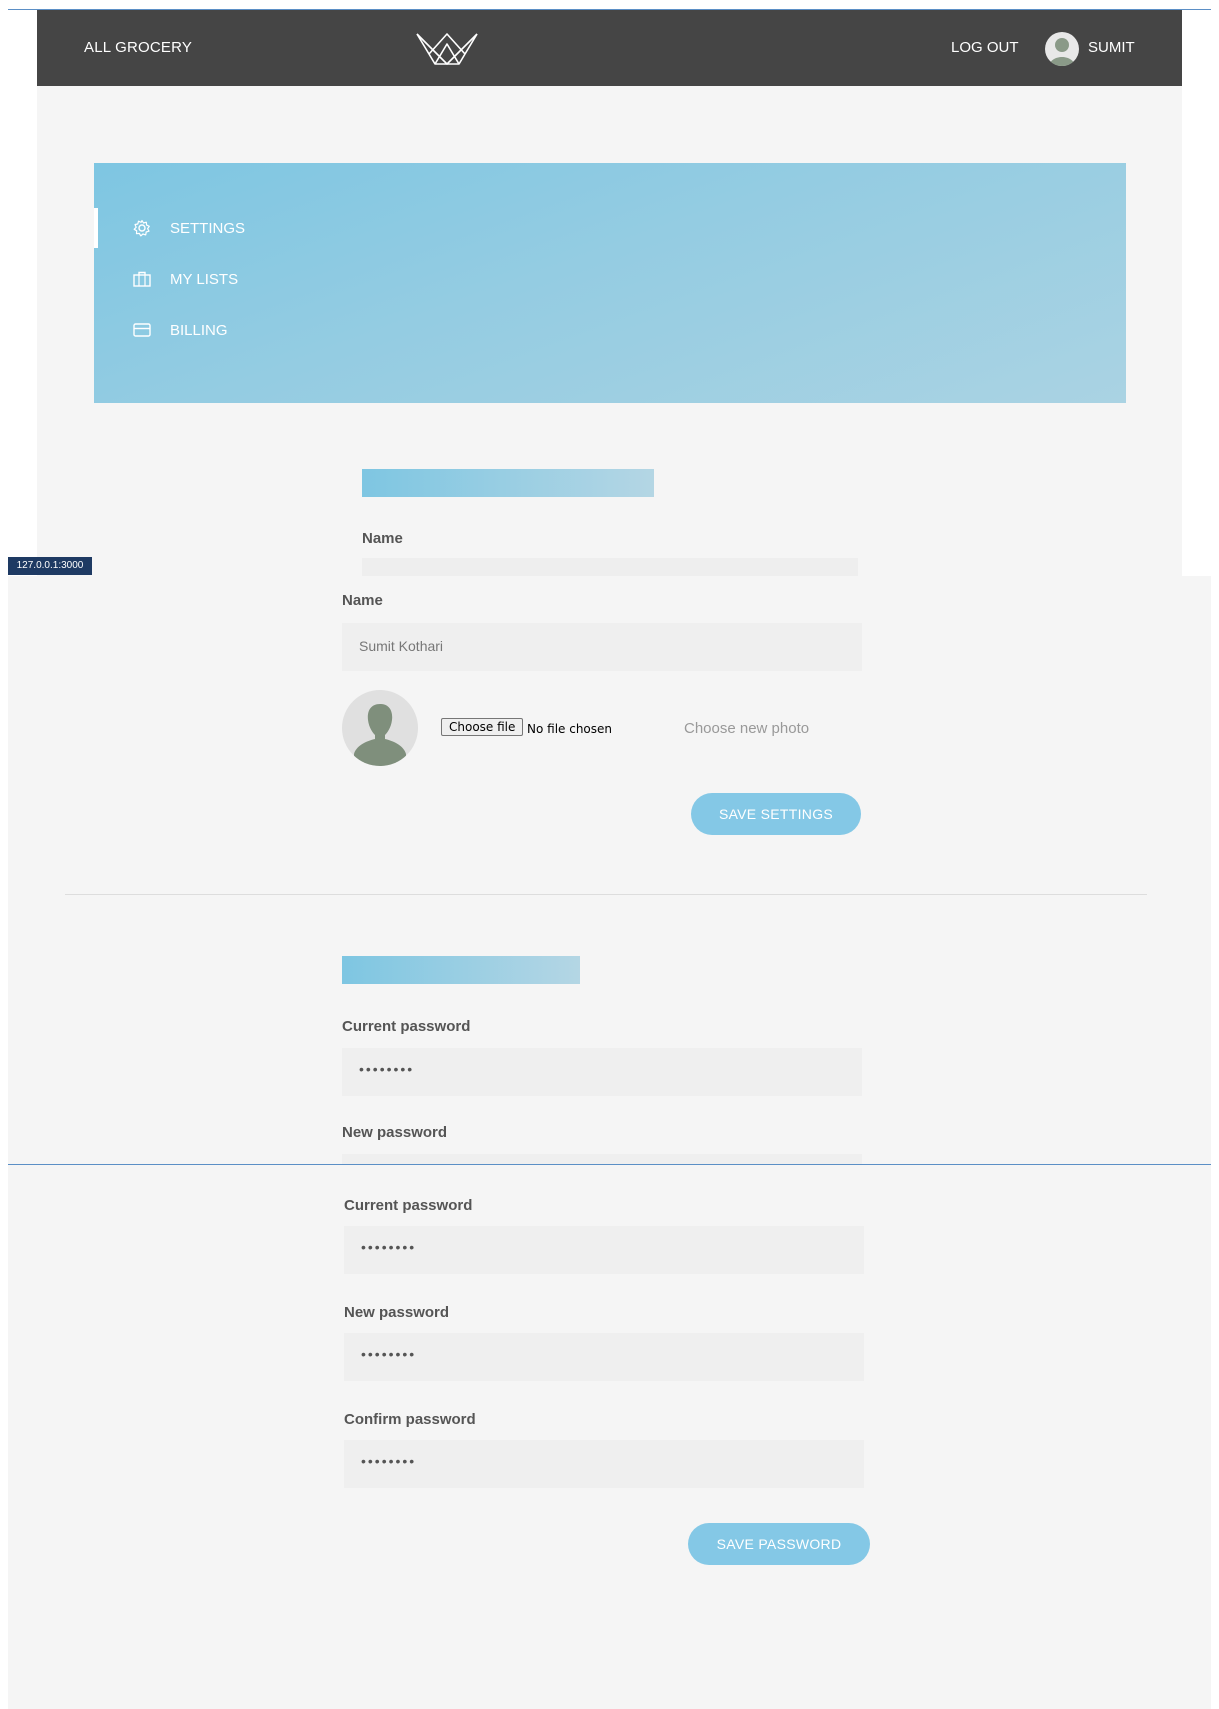  What do you see at coordinates (208, 228) in the screenshot?
I see `sidebar-item-label: SETTINGS` at bounding box center [208, 228].